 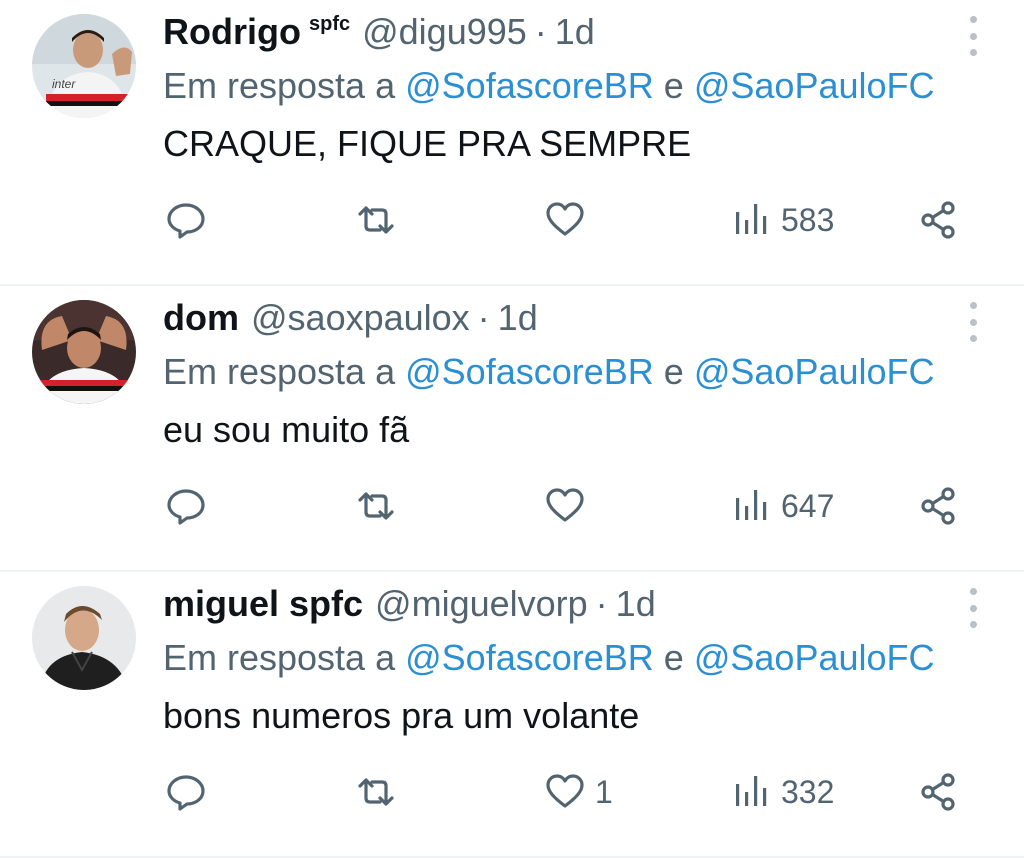 What do you see at coordinates (444, 32) in the screenshot?
I see `user-handle: @digu995` at bounding box center [444, 32].